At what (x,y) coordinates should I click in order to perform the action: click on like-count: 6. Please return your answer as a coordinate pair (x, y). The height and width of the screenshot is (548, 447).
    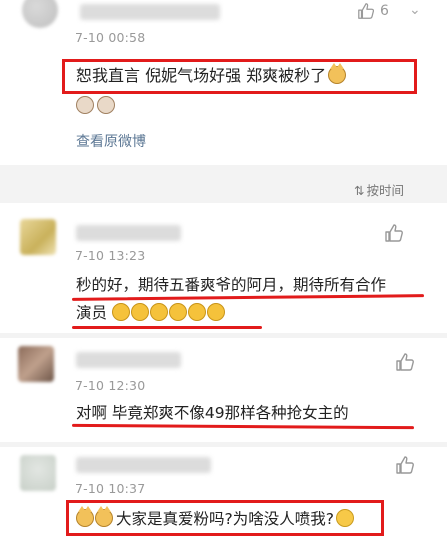
    Looking at the image, I should click on (384, 11).